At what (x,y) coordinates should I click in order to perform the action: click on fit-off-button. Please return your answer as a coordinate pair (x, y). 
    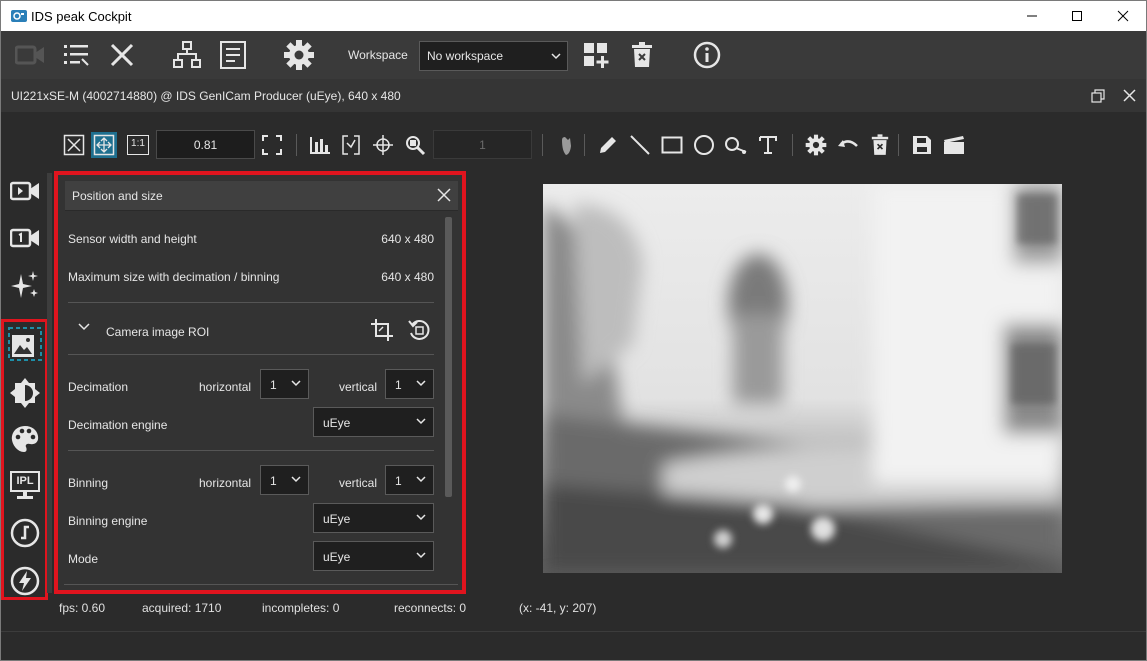
    Looking at the image, I should click on (74, 145).